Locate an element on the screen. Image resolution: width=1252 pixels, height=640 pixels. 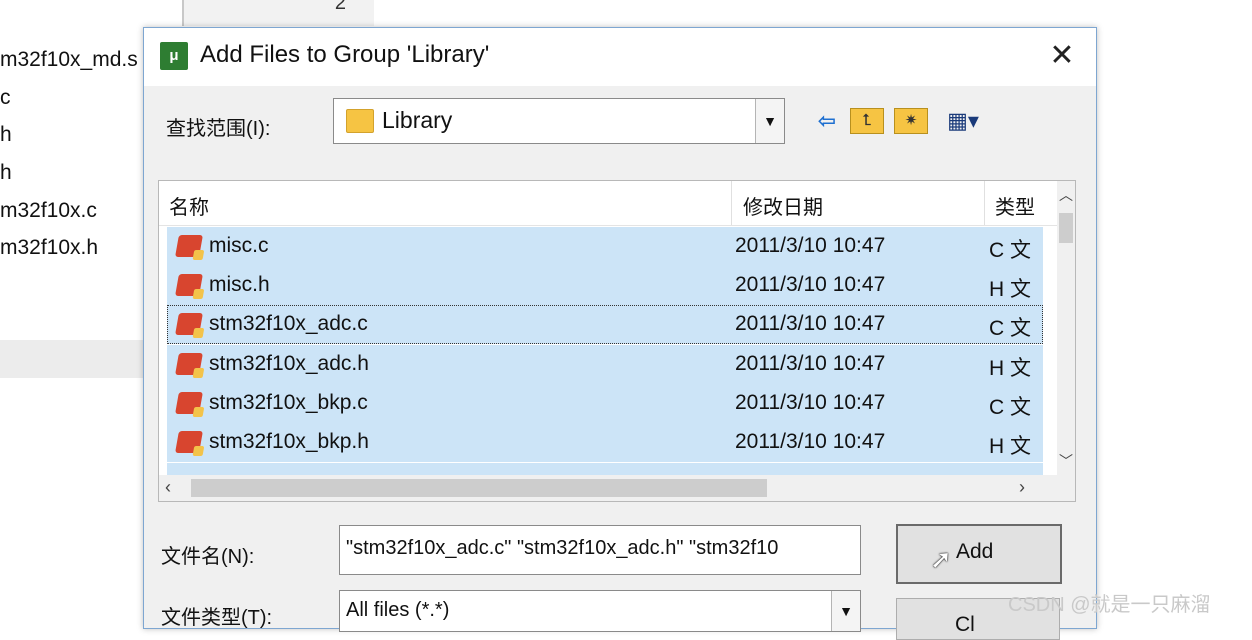
file-name: misc.h is located at coordinates (239, 284).